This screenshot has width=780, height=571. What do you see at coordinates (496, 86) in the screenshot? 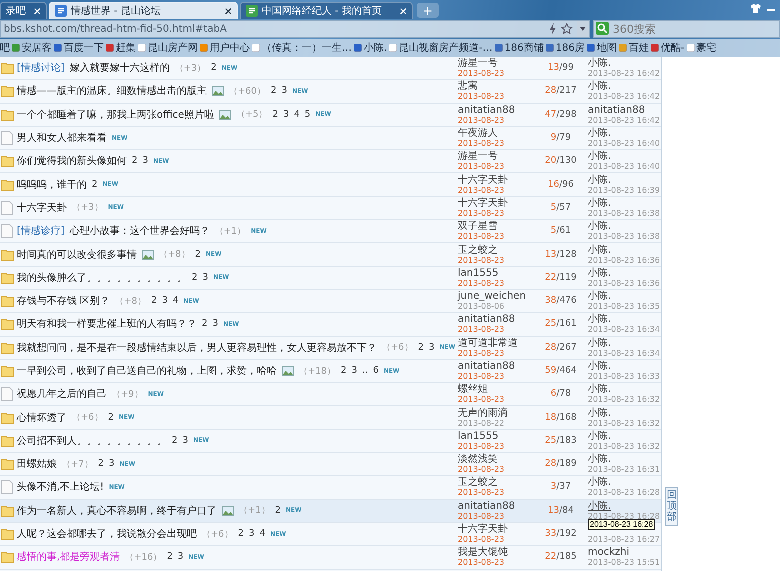
I see `author-name: 悲寓` at bounding box center [496, 86].